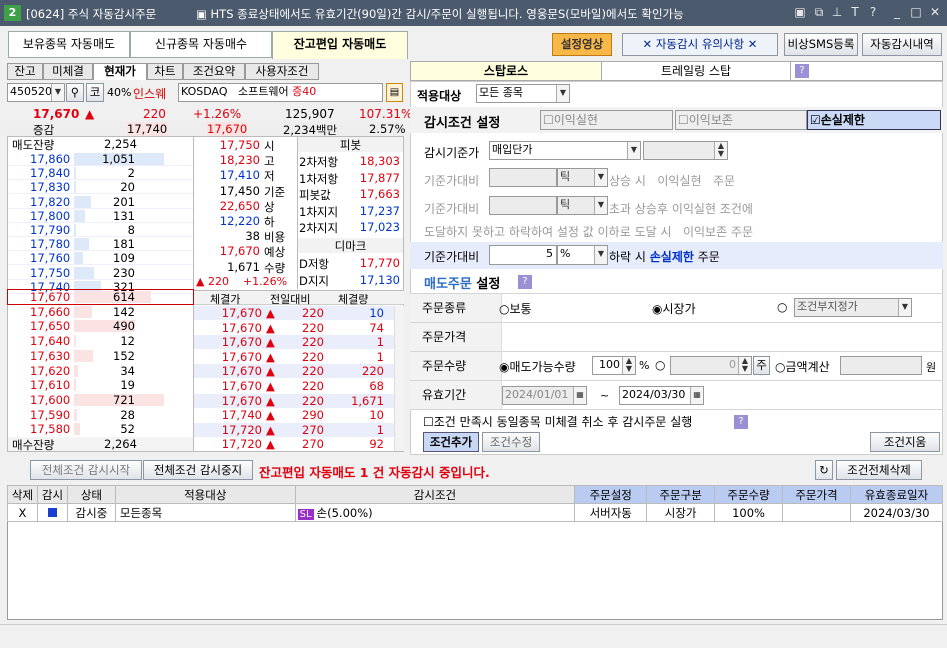 Image resolution: width=947 pixels, height=648 pixels. Describe the element at coordinates (100, 312) in the screenshot. I see `bid-row: 17,660 142` at that location.